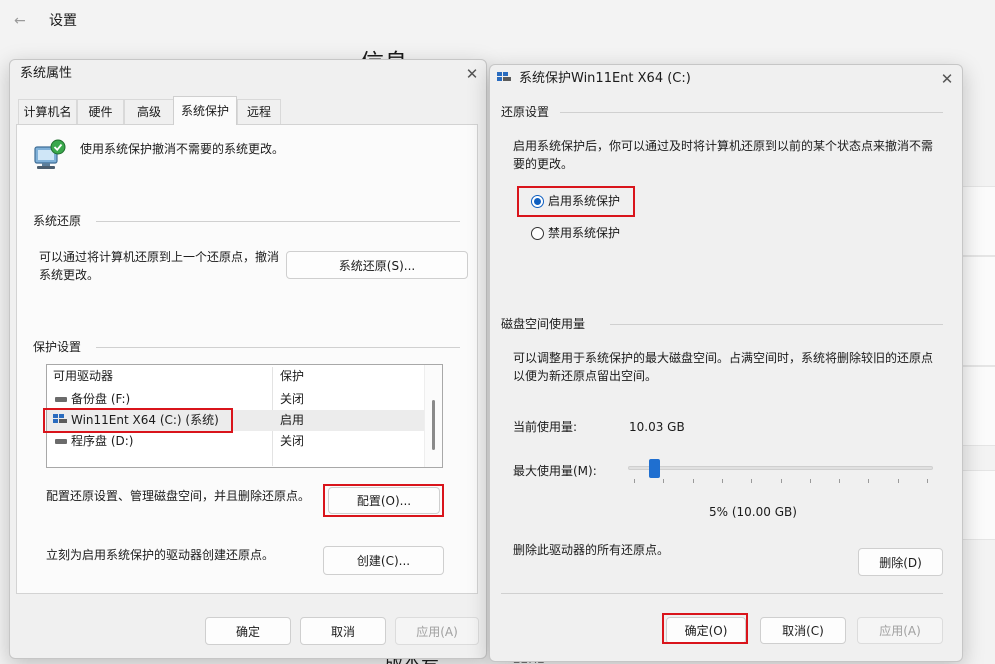 Image resolution: width=995 pixels, height=664 pixels. I want to click on delete-button: 删除(D), so click(900, 562).